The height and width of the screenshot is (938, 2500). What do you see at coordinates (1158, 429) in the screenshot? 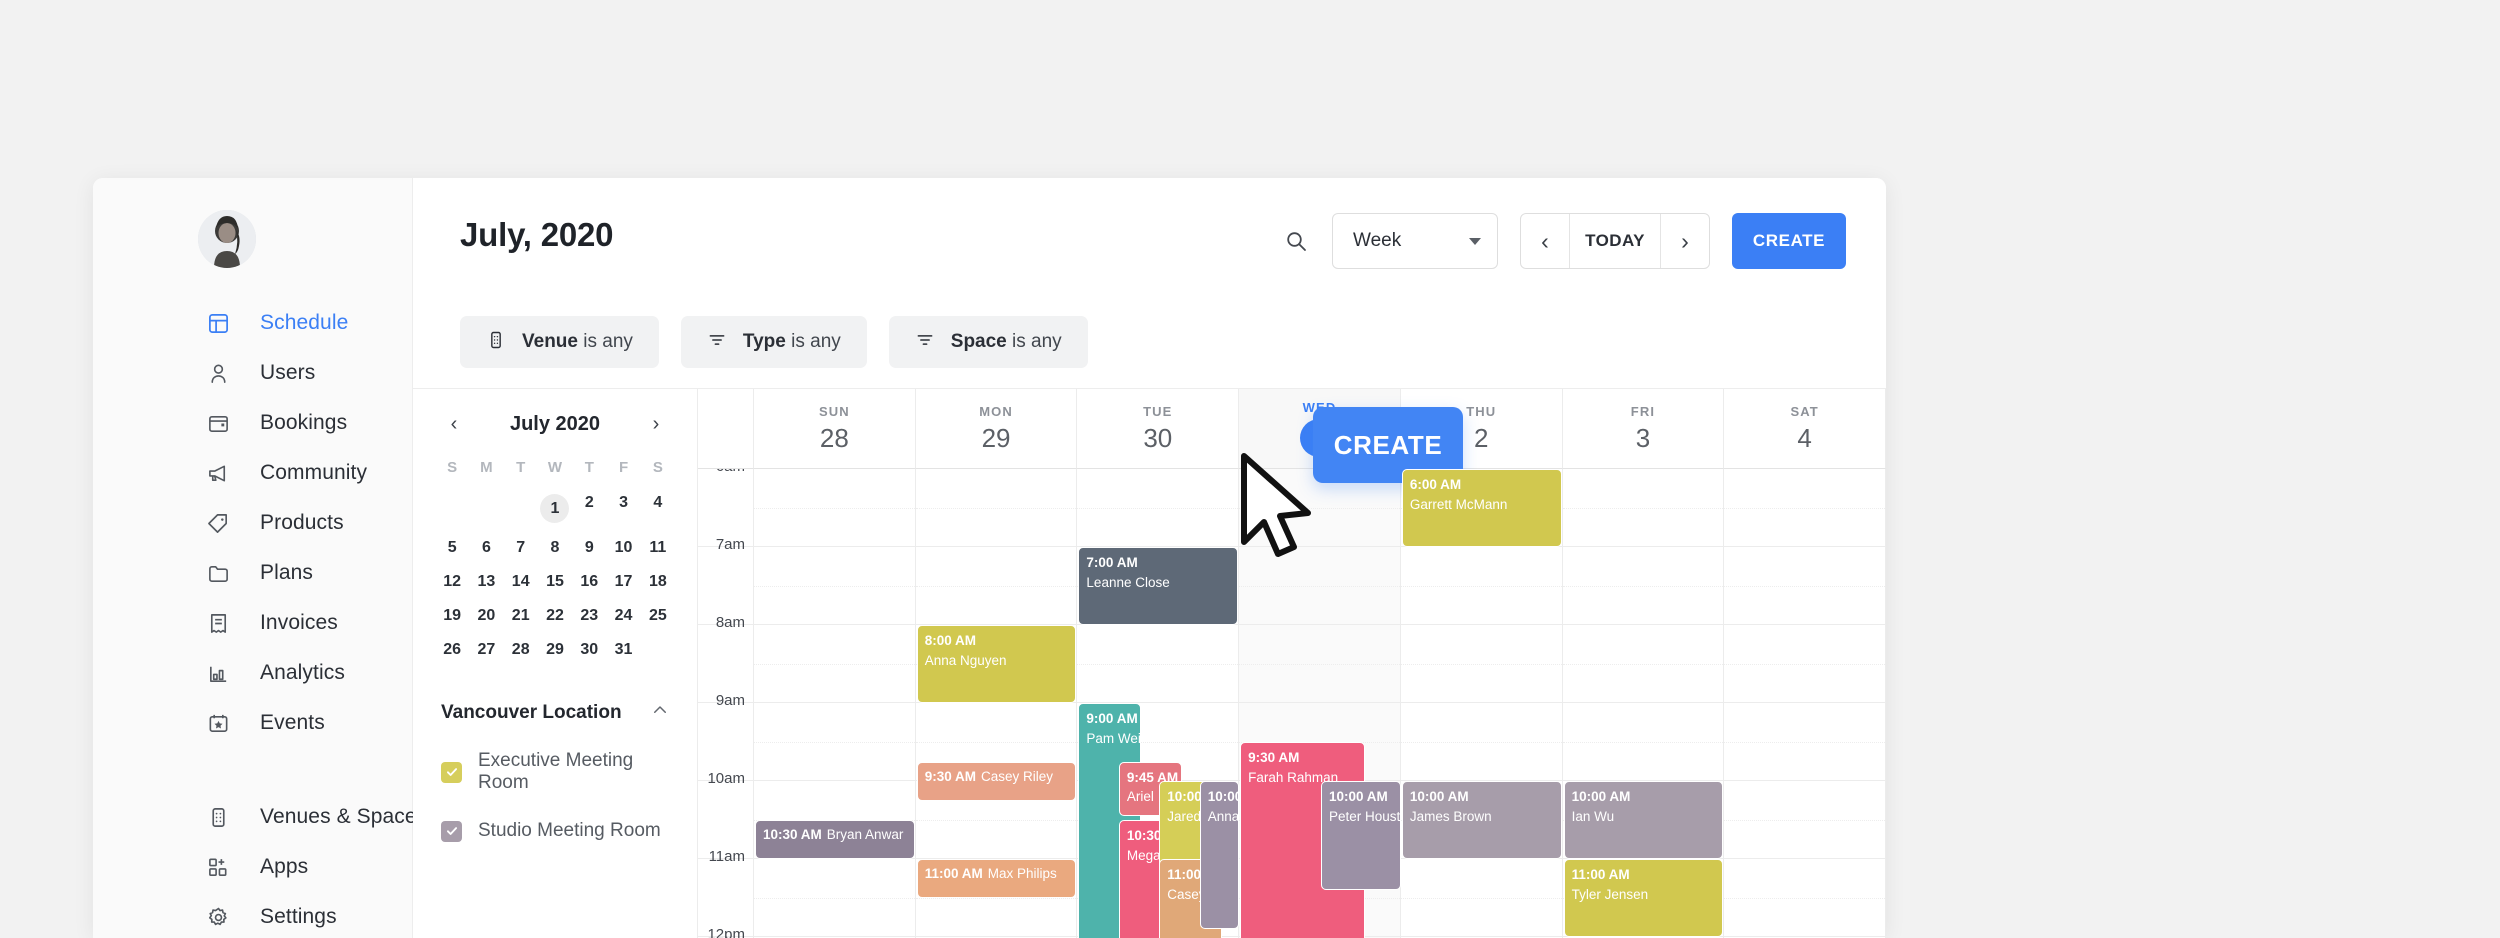
I see `calendar-day-header-cell: TUE 30` at bounding box center [1158, 429].